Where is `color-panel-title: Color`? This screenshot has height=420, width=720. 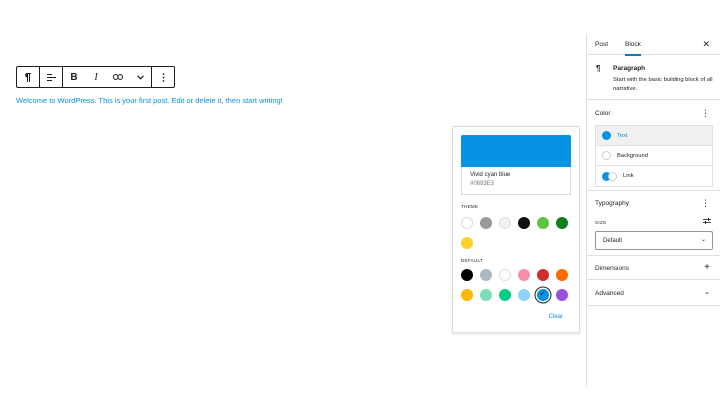 color-panel-title: Color is located at coordinates (603, 113).